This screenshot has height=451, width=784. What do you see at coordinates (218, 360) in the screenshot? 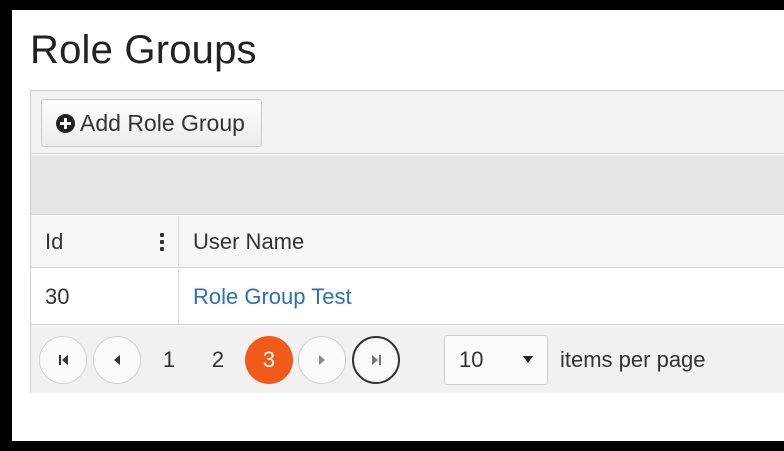
I see `page-2-button: 2` at bounding box center [218, 360].